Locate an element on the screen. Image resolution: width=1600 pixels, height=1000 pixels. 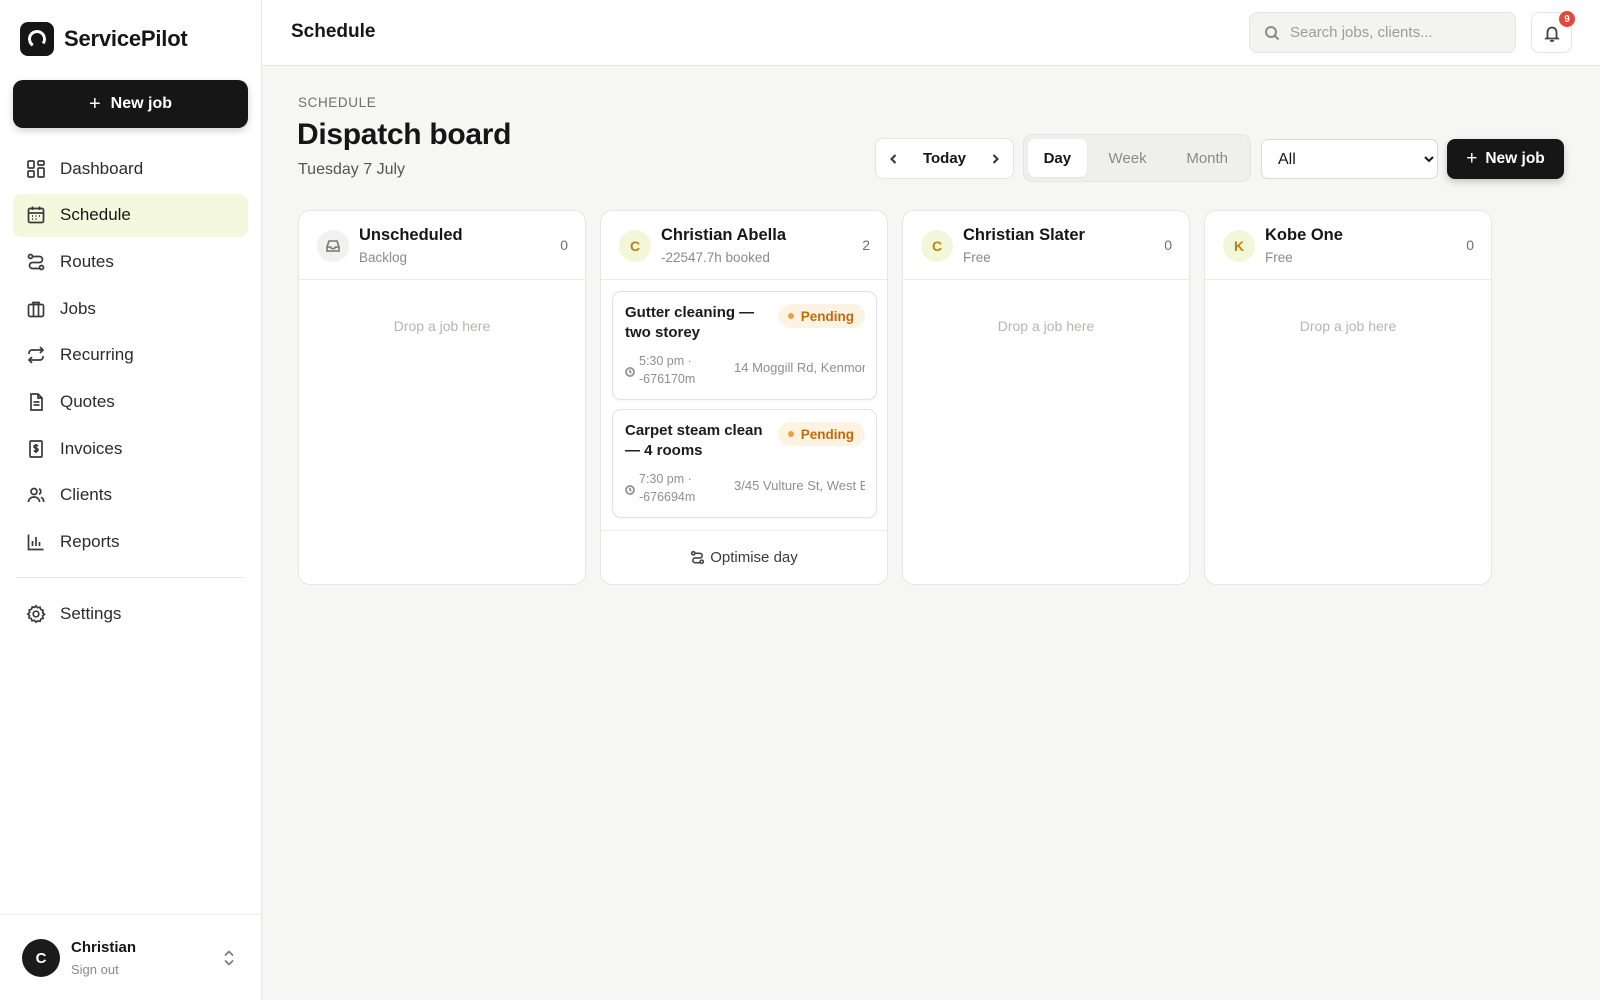
settings-nav: Settings is located at coordinates (130, 615).